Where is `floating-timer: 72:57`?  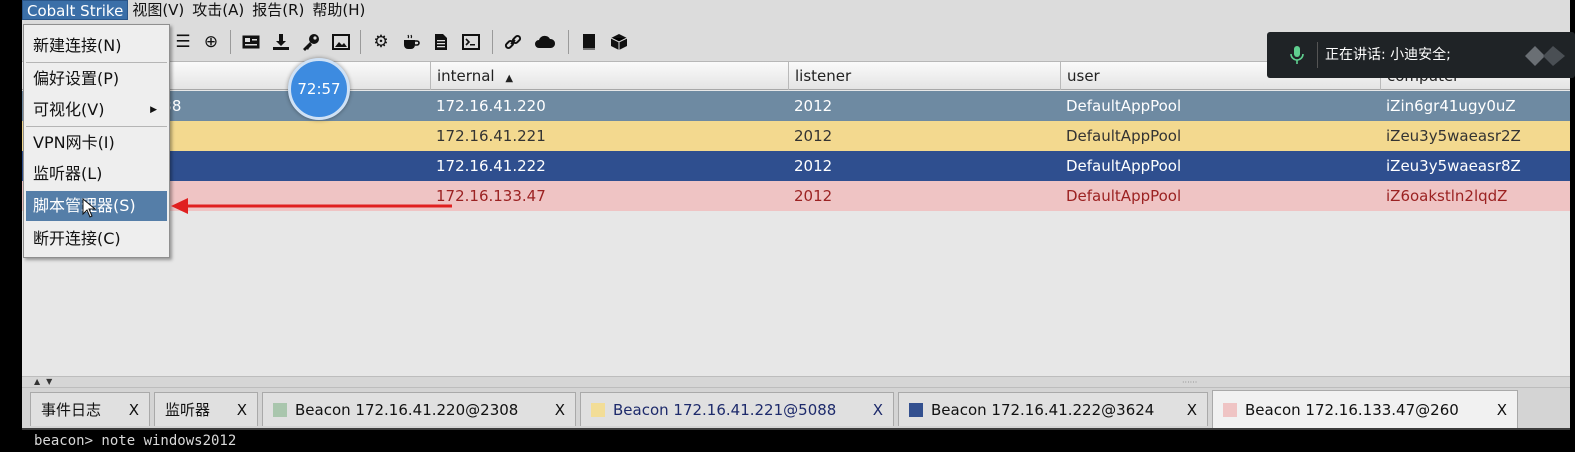 floating-timer: 72:57 is located at coordinates (319, 89).